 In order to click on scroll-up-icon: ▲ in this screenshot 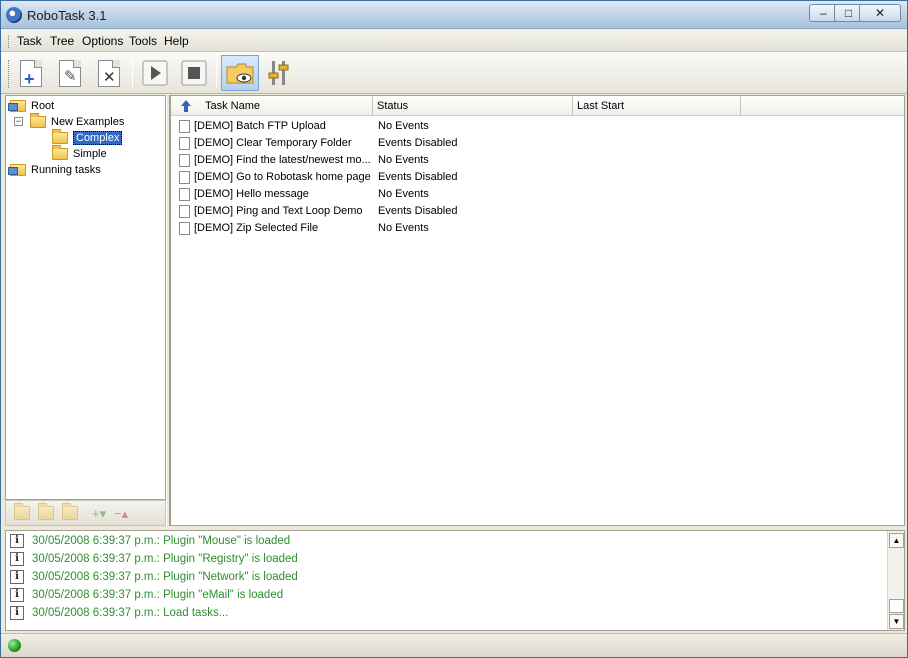, I will do `click(896, 540)`.